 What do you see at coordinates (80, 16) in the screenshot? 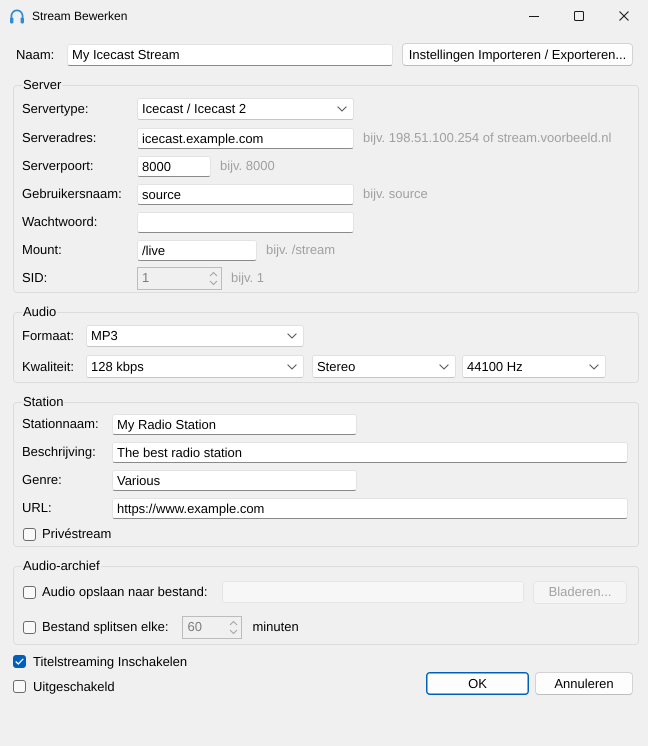
I see `window-title: Stream Bewerken` at bounding box center [80, 16].